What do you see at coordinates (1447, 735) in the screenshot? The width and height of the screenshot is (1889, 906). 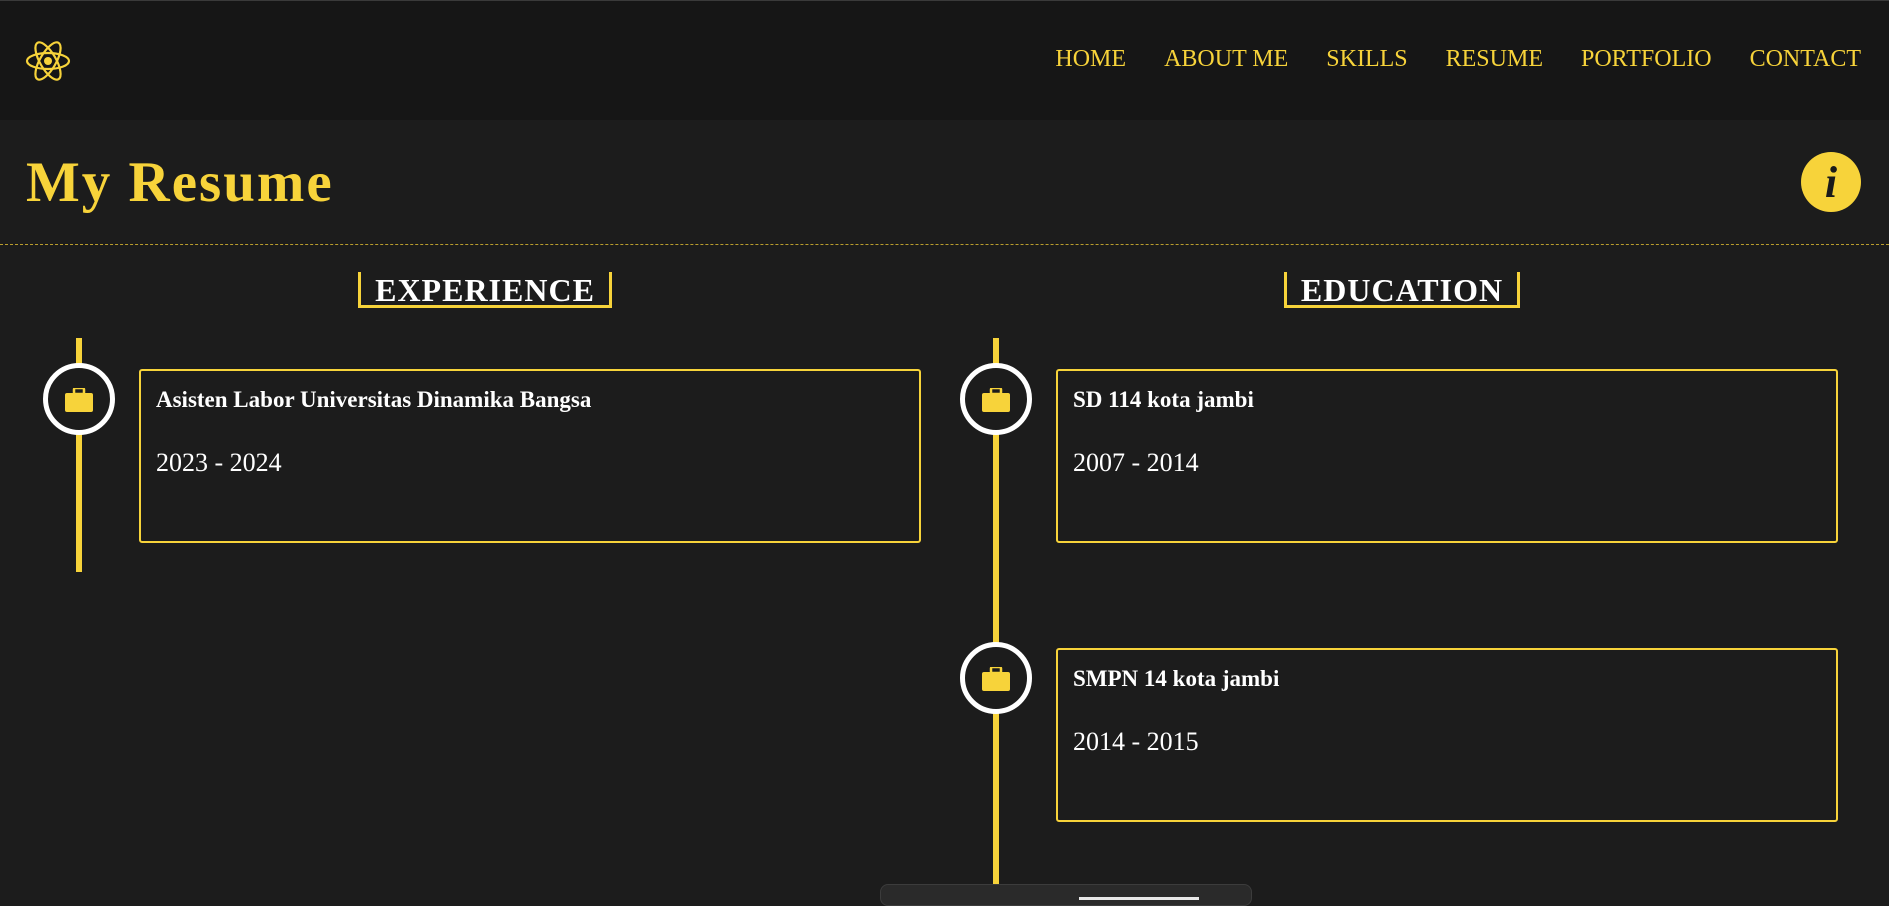 I see `education-card: SMPN 14 kota jambi 2014 - 2015` at bounding box center [1447, 735].